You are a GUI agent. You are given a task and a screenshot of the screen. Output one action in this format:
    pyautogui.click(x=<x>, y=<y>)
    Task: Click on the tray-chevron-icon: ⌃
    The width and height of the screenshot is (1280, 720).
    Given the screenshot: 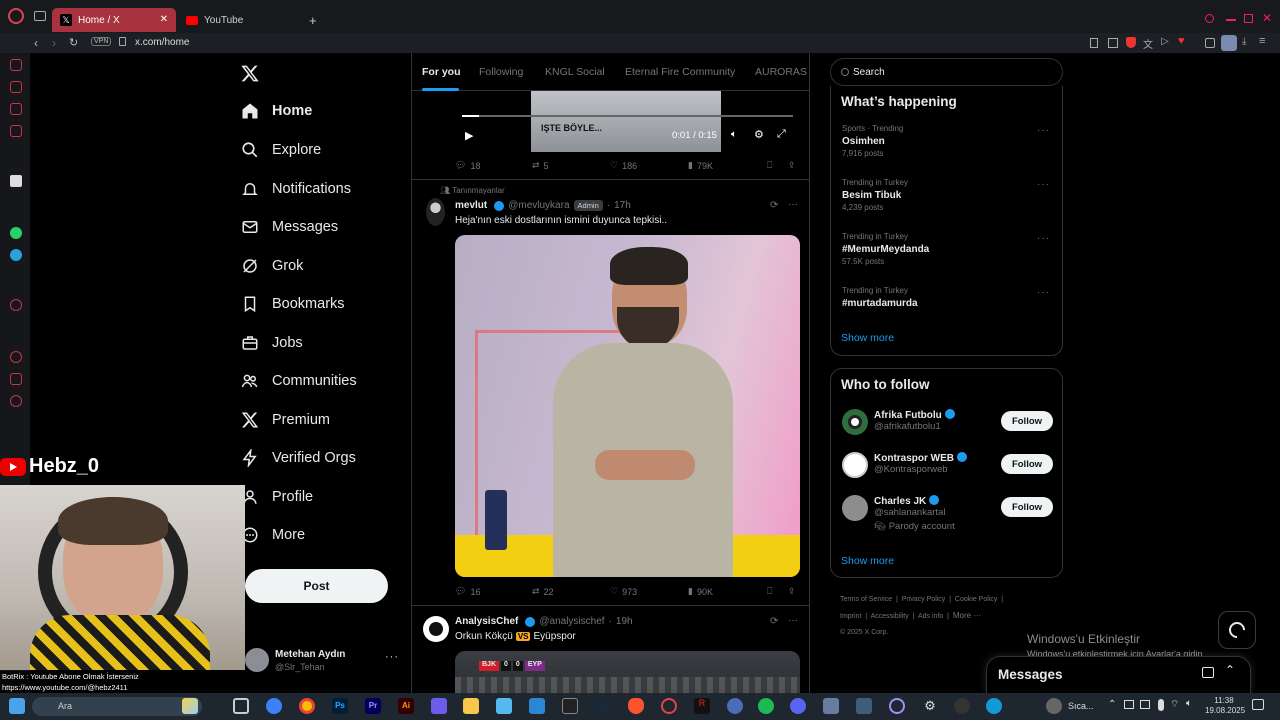 What is the action you would take?
    pyautogui.click(x=1112, y=704)
    